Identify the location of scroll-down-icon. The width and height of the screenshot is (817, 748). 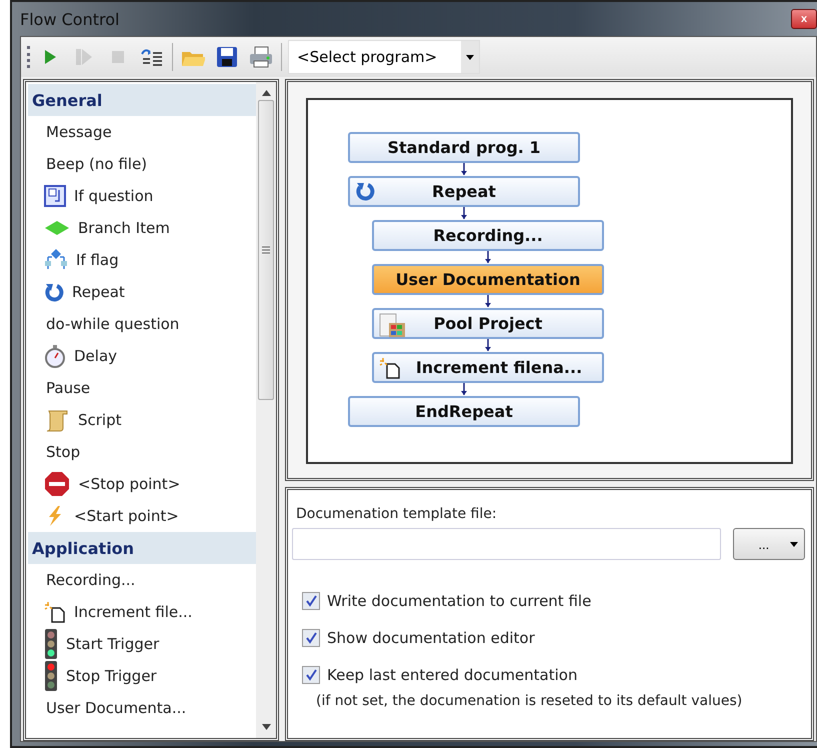
(266, 727).